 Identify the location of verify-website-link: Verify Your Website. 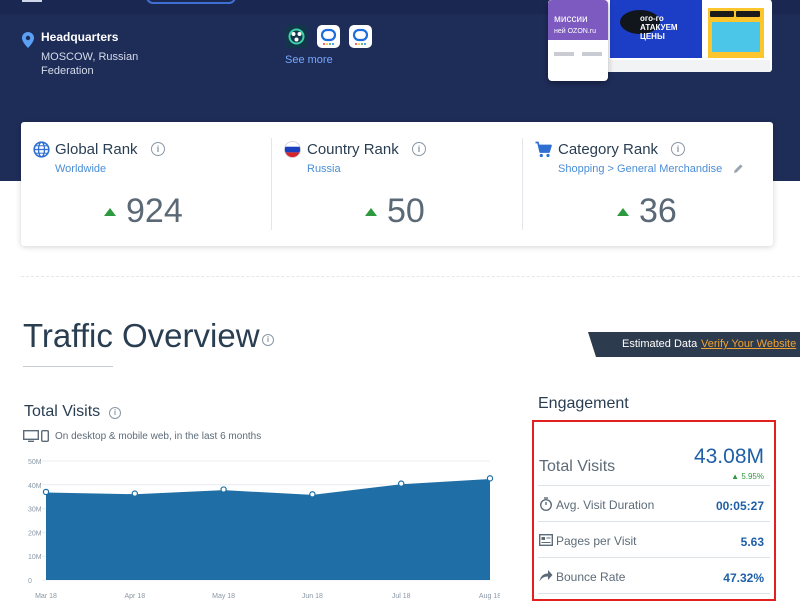
(748, 344).